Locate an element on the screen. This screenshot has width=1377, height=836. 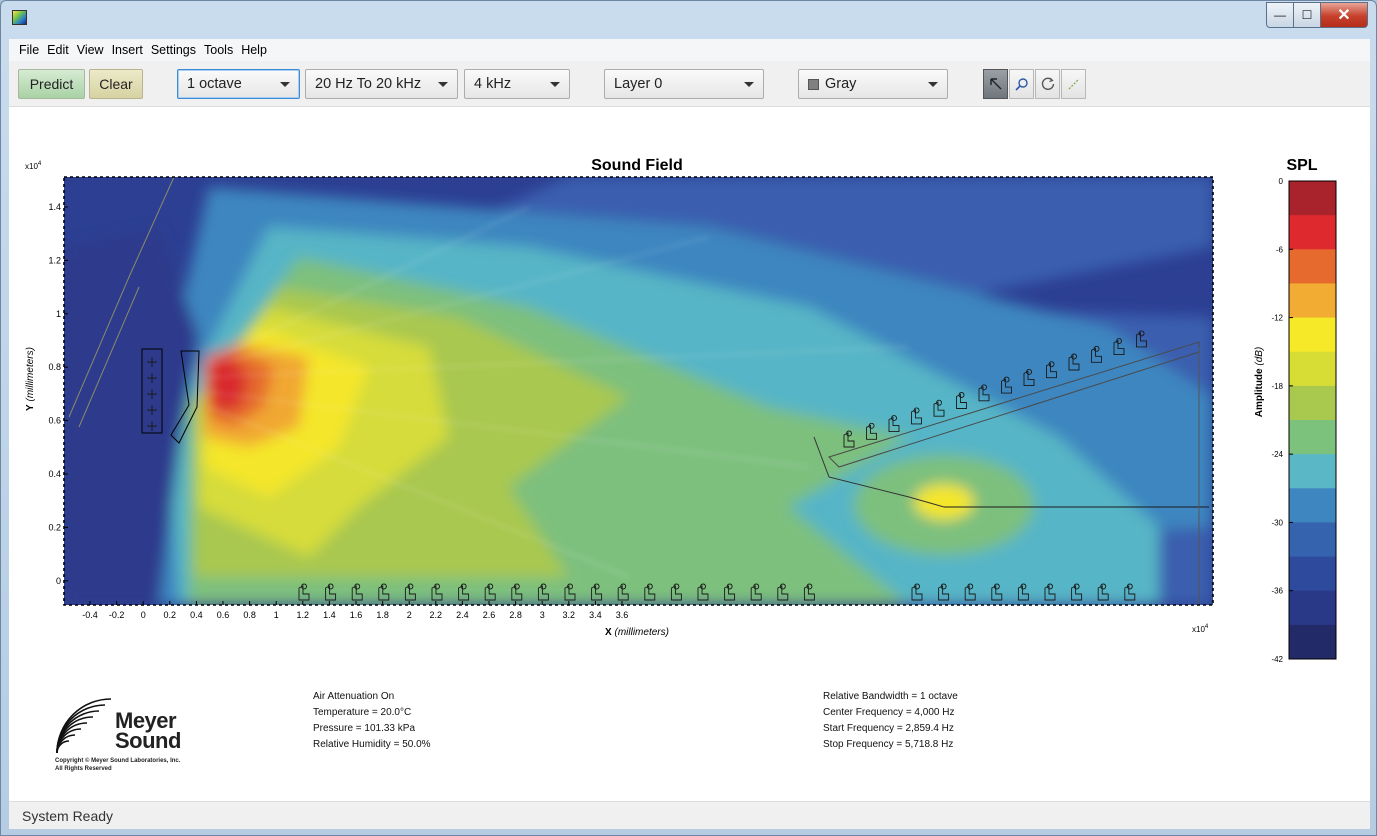
colorbar-tick-label: -36 is located at coordinates (1277, 591).